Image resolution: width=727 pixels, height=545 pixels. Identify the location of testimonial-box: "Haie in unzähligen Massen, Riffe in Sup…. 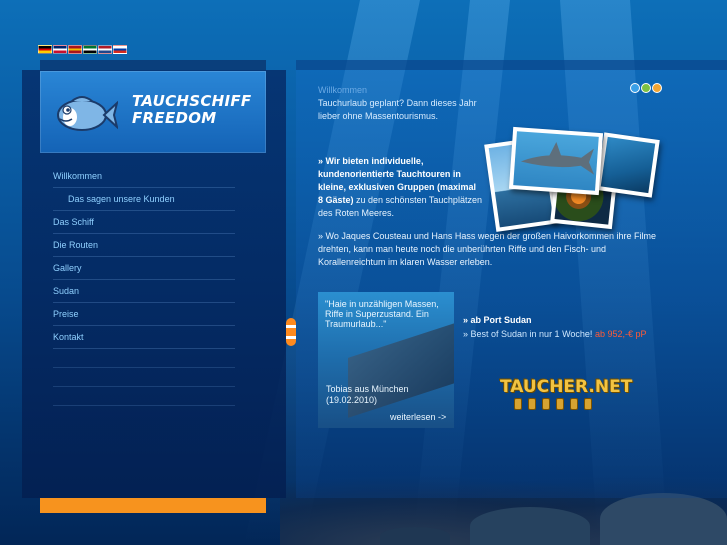
(386, 360).